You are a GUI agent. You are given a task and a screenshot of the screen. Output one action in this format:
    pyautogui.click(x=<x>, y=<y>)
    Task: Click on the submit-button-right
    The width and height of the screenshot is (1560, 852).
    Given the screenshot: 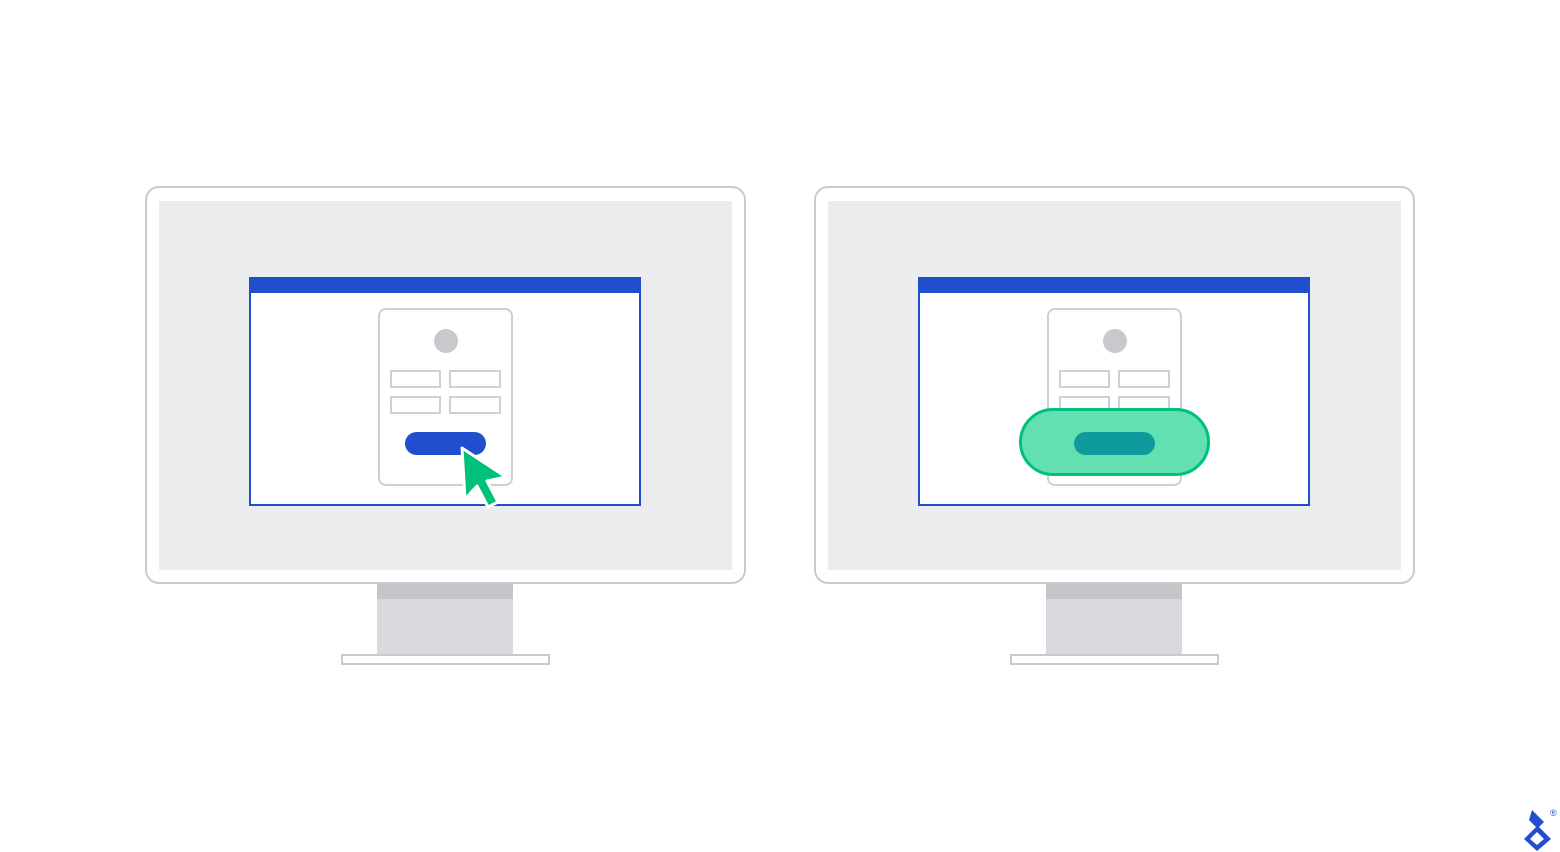 What is the action you would take?
    pyautogui.click(x=1114, y=443)
    